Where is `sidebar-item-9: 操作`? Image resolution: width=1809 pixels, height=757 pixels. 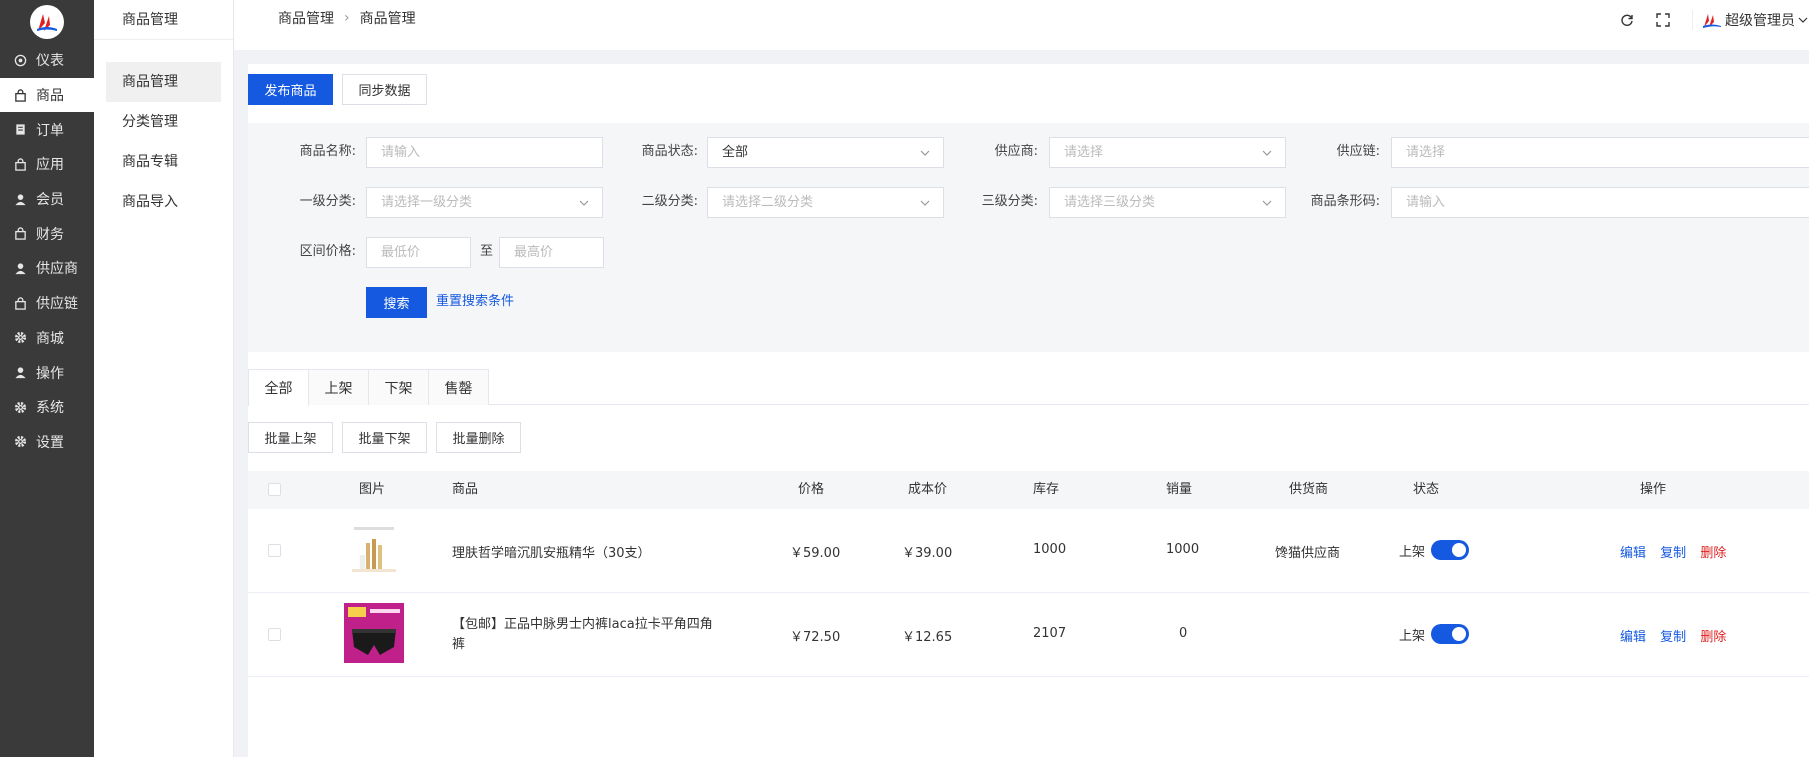
sidebar-item-9: 操作 is located at coordinates (47, 372).